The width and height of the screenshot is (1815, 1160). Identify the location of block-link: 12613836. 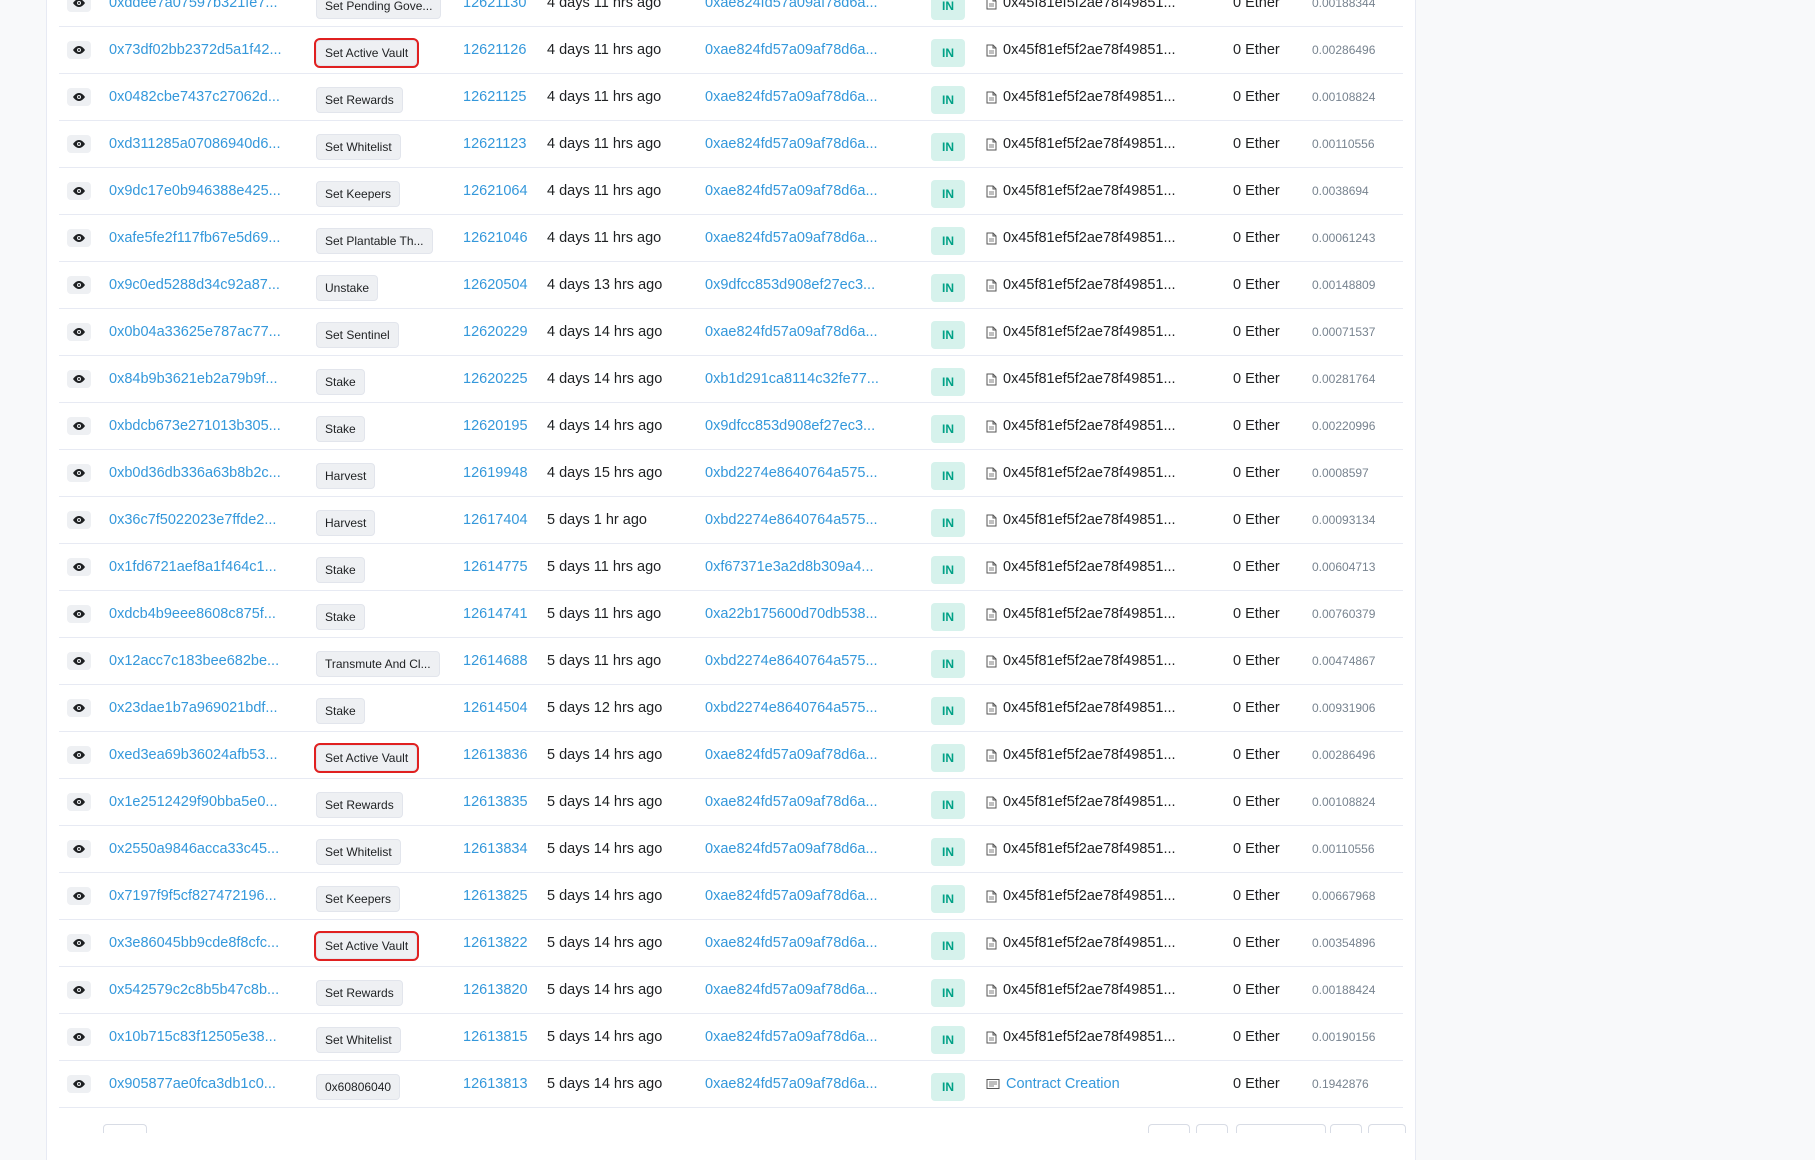
(495, 755).